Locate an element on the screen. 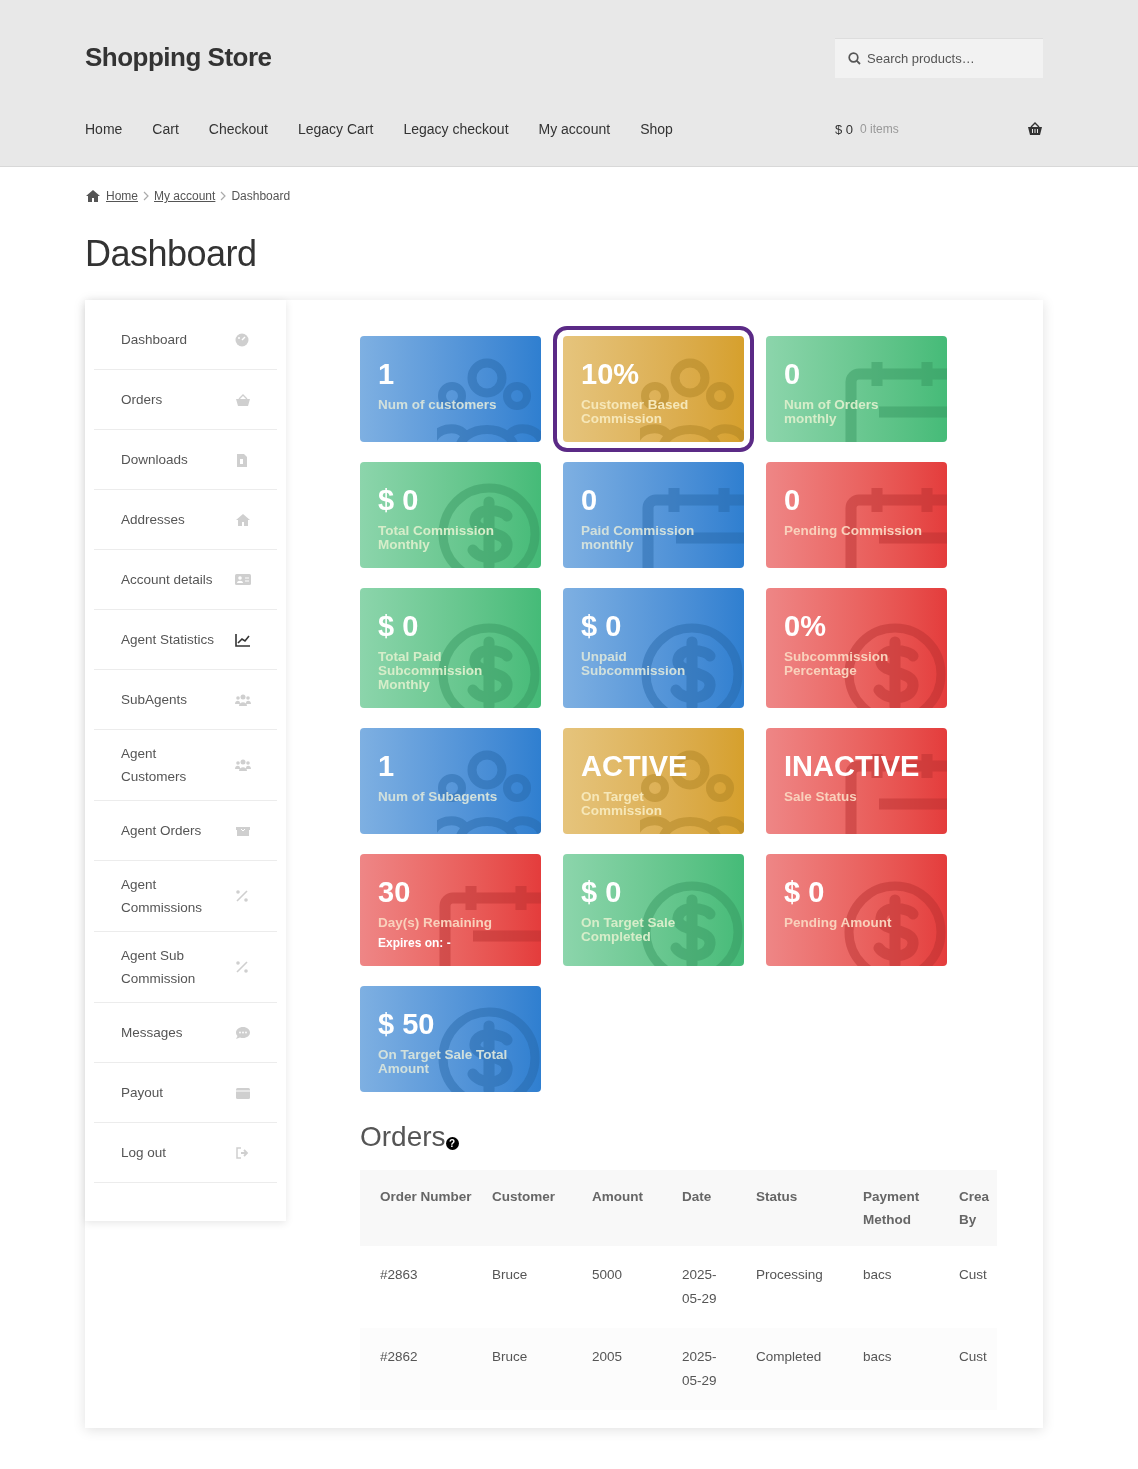  sidebar-item: Payout is located at coordinates (185, 1093).